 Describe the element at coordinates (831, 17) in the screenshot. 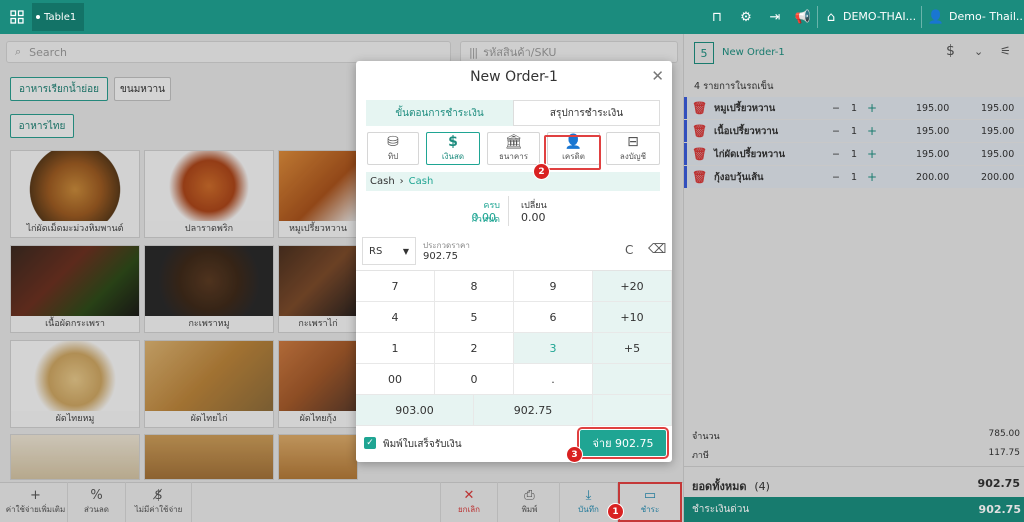

I see `store-icon: ⌂` at that location.